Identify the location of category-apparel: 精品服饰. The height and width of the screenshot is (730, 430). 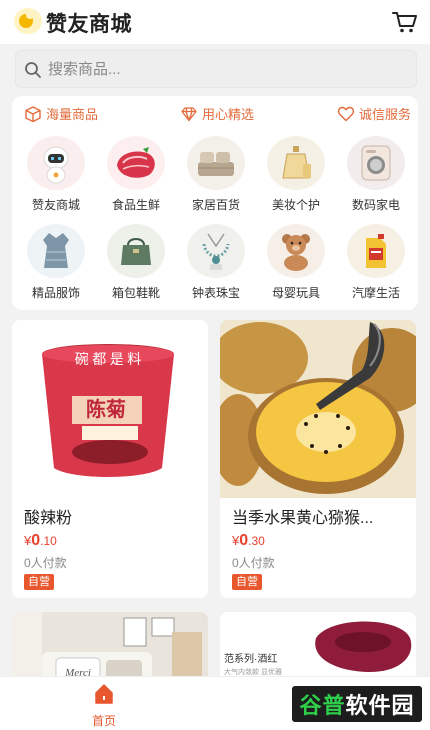
(56, 262).